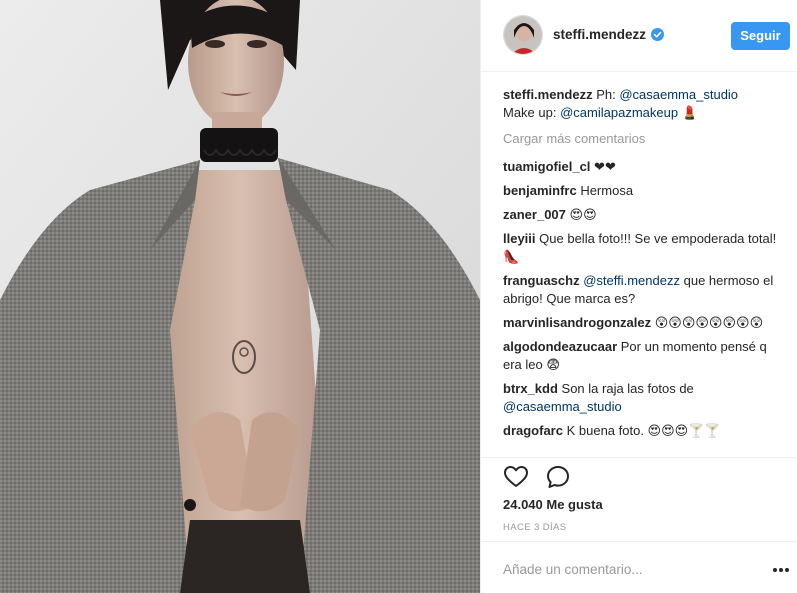 The image size is (797, 593). I want to click on comment-text: K buena foto. 😍😍😍🍸🍸, so click(643, 430).